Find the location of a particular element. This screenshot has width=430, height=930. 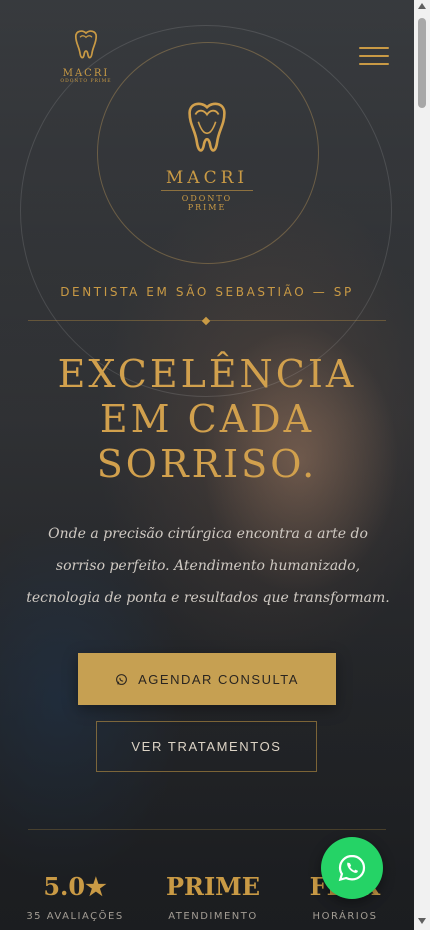

headline-line: EM CADA is located at coordinates (207, 419).